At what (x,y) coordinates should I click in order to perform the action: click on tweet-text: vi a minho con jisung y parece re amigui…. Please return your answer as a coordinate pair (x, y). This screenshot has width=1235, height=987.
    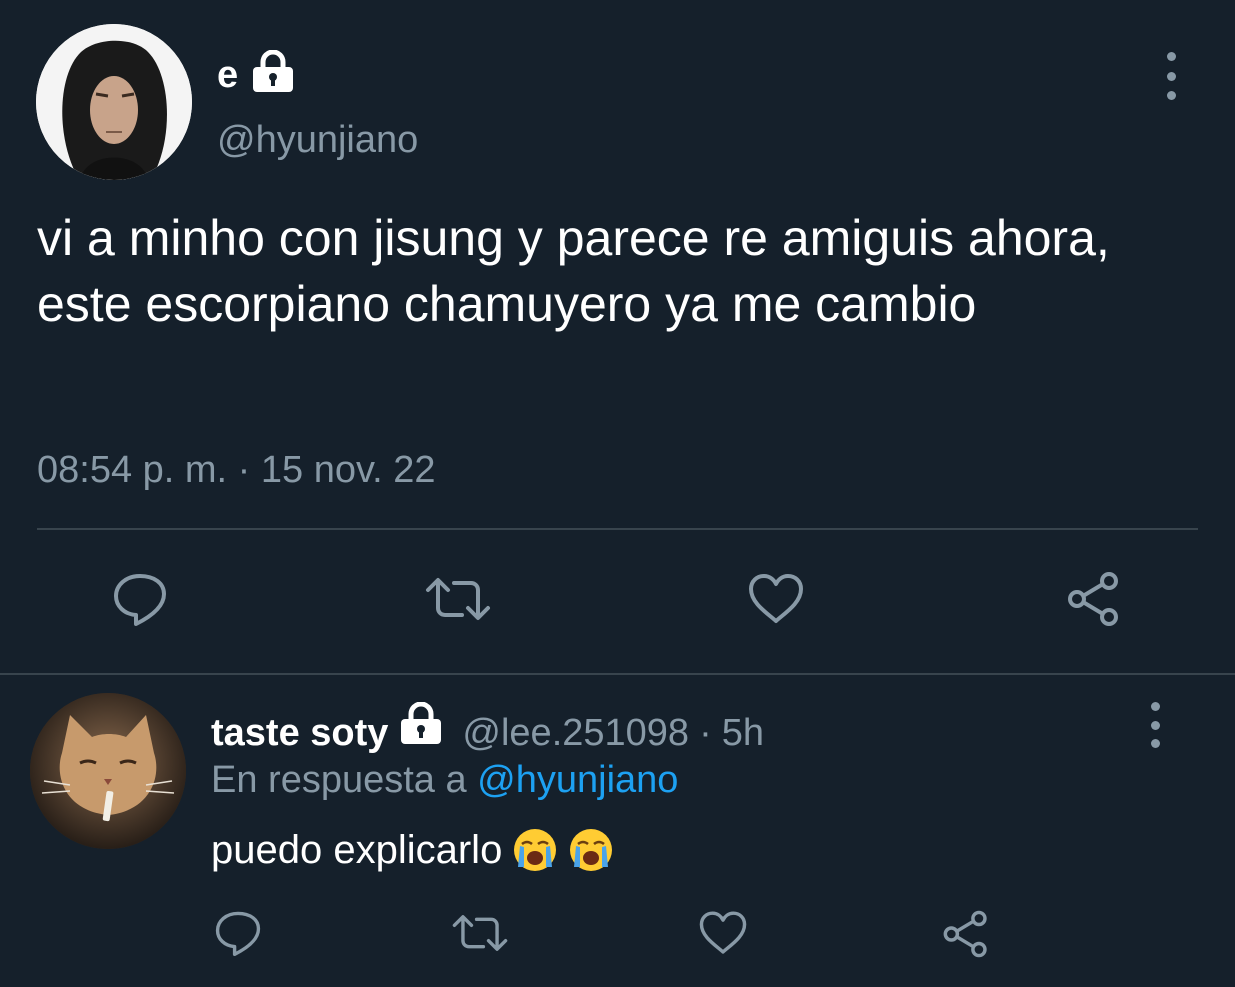
    Looking at the image, I should click on (573, 271).